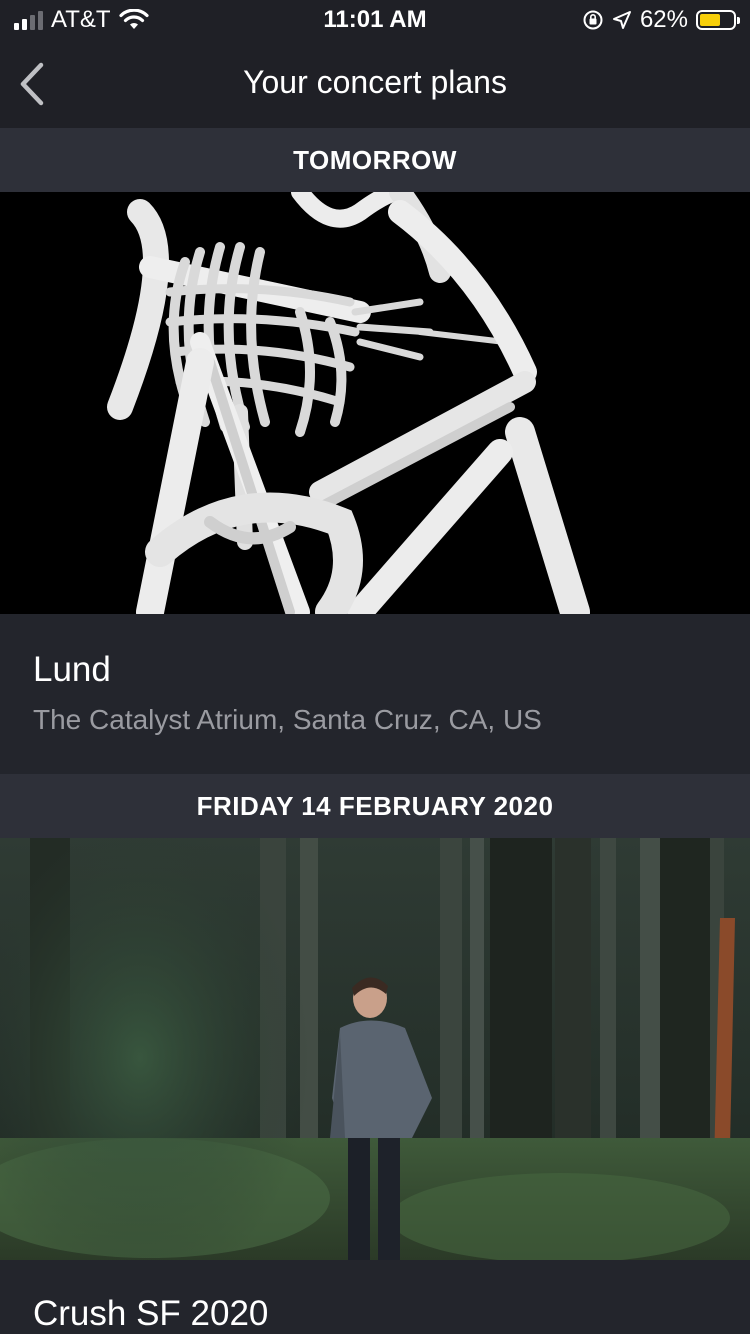 The height and width of the screenshot is (1334, 750). What do you see at coordinates (151, 1313) in the screenshot?
I see `event-title: Crush SF 2020` at bounding box center [151, 1313].